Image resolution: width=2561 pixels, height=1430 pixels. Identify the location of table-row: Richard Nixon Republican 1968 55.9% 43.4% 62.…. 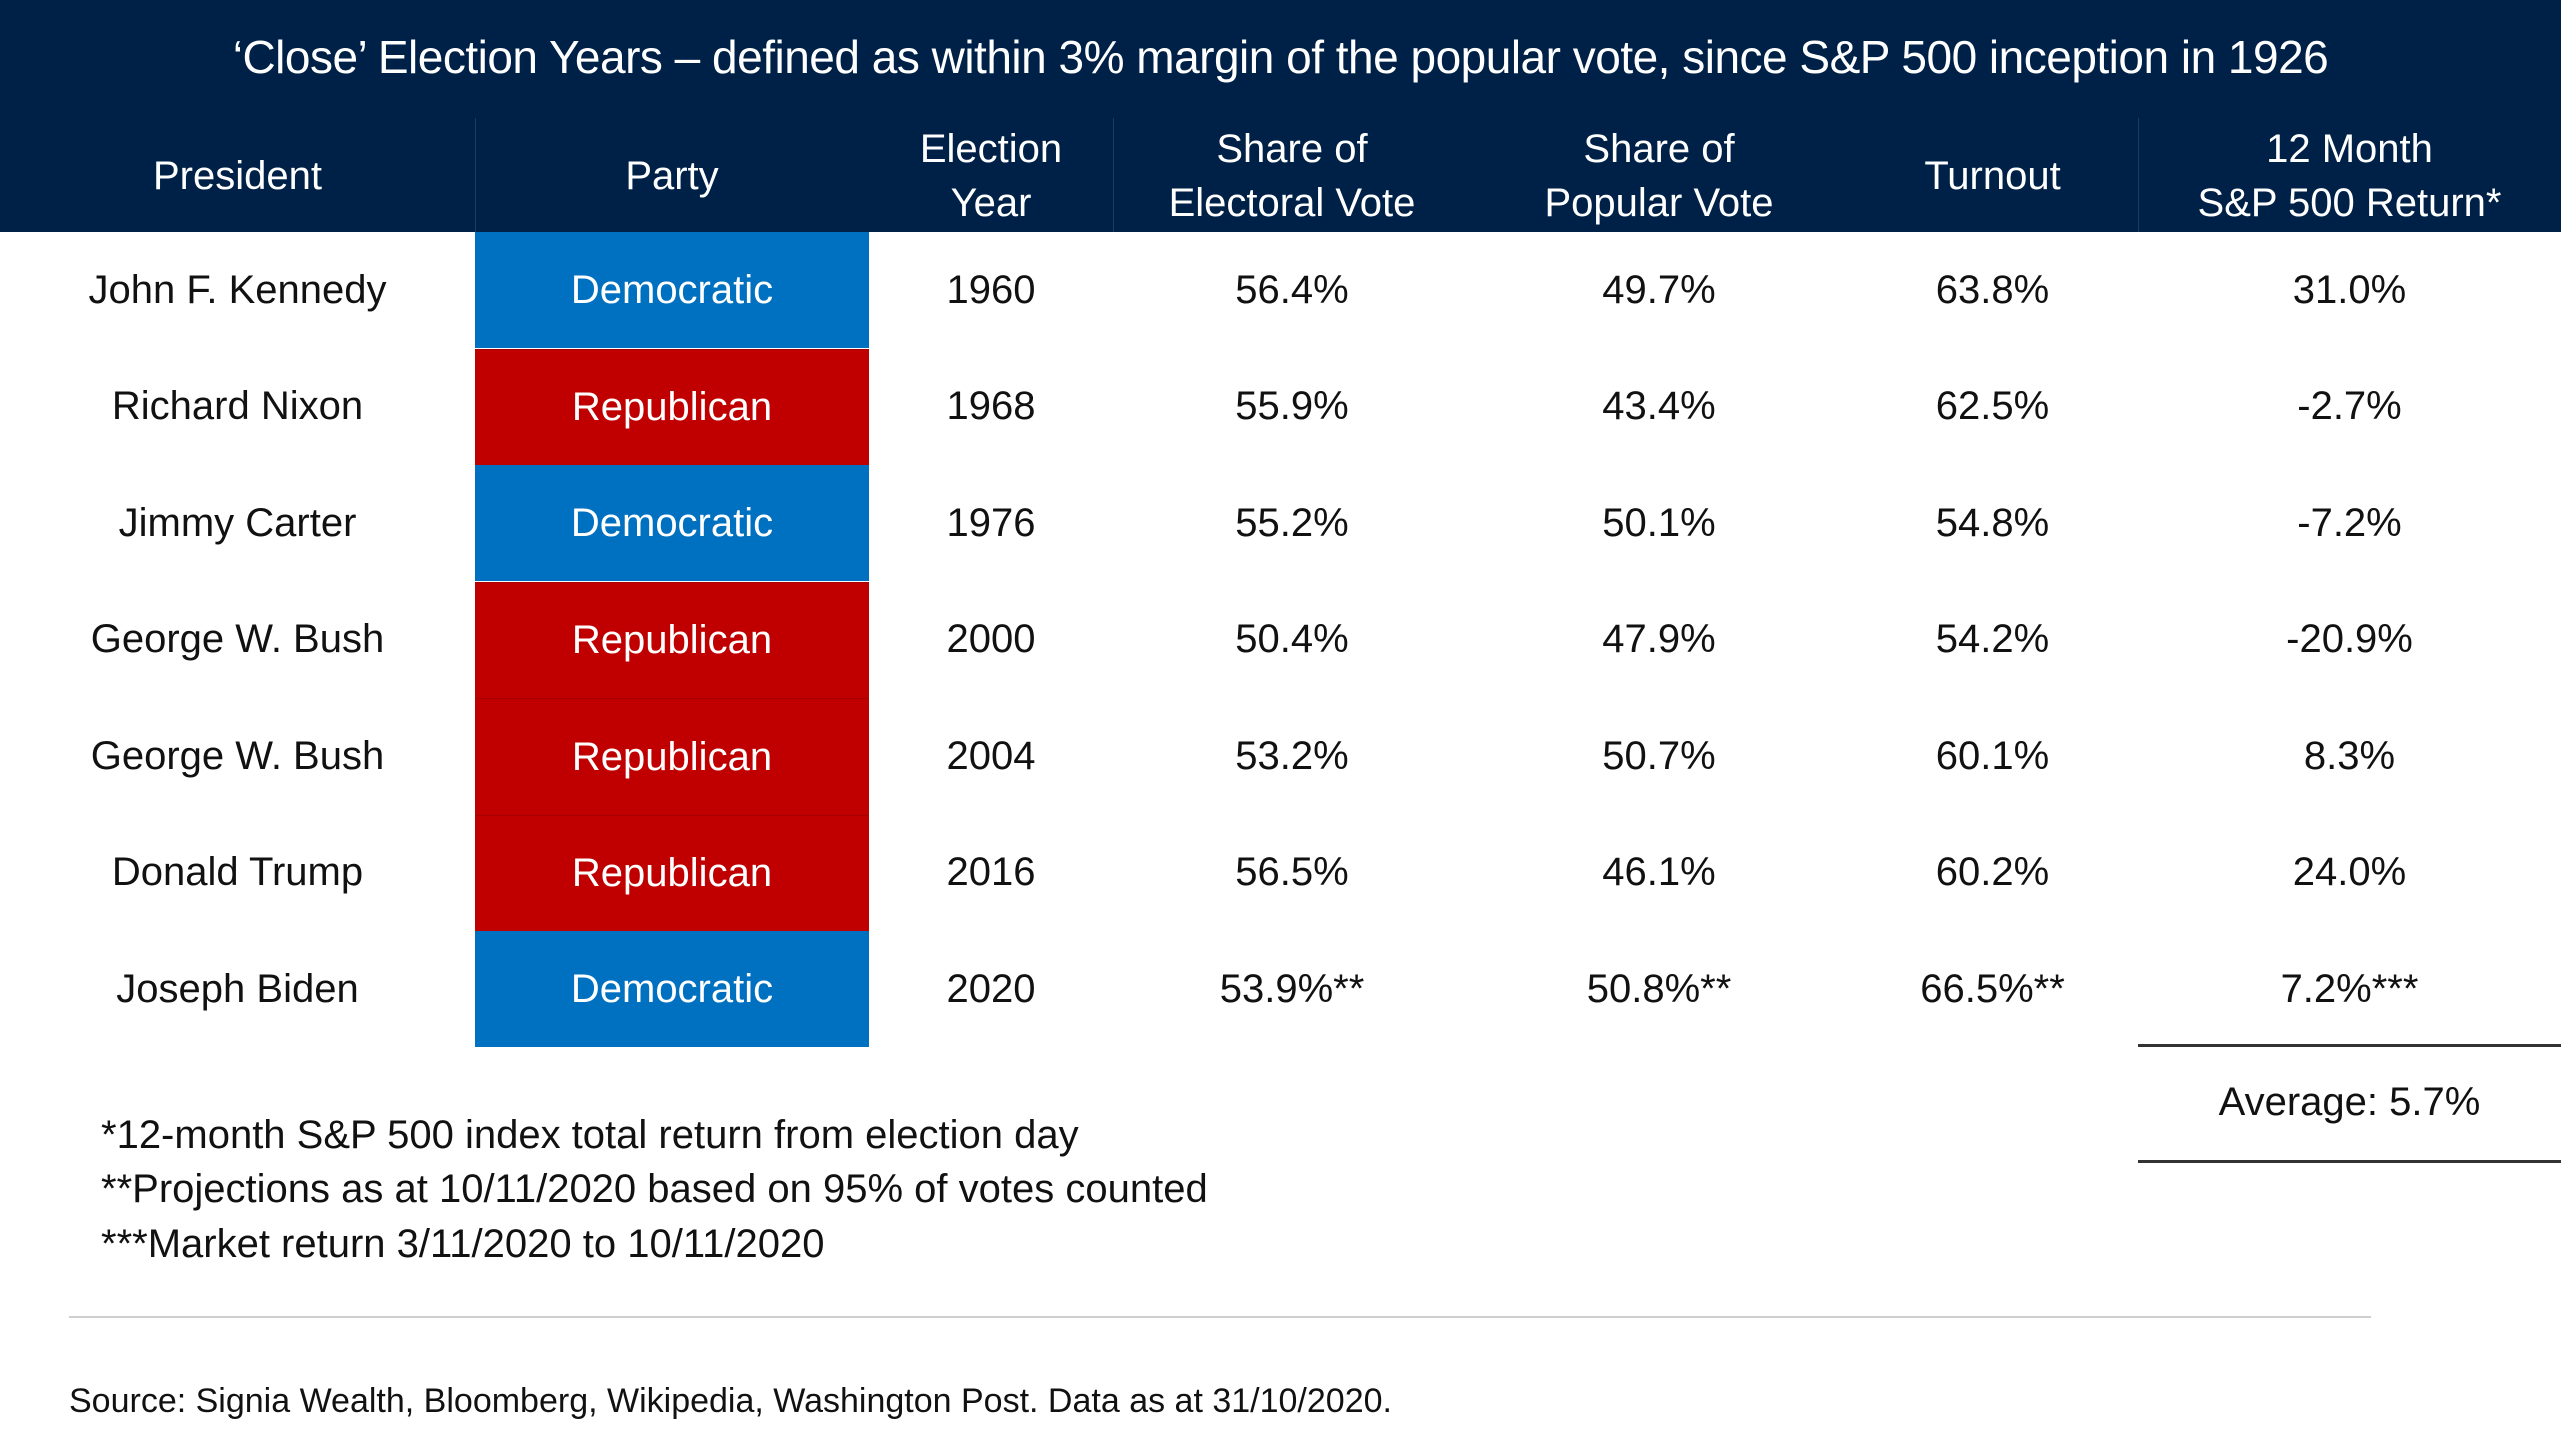
(1280, 407).